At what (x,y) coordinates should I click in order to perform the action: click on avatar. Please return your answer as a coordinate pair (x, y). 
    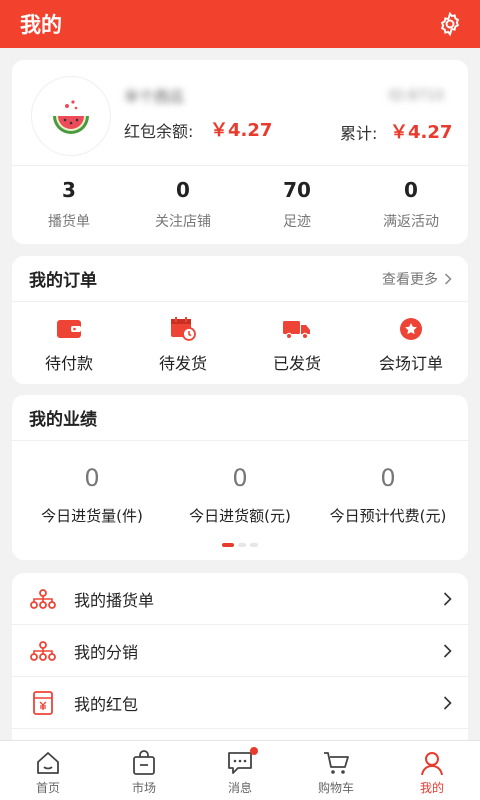
    Looking at the image, I should click on (71, 116).